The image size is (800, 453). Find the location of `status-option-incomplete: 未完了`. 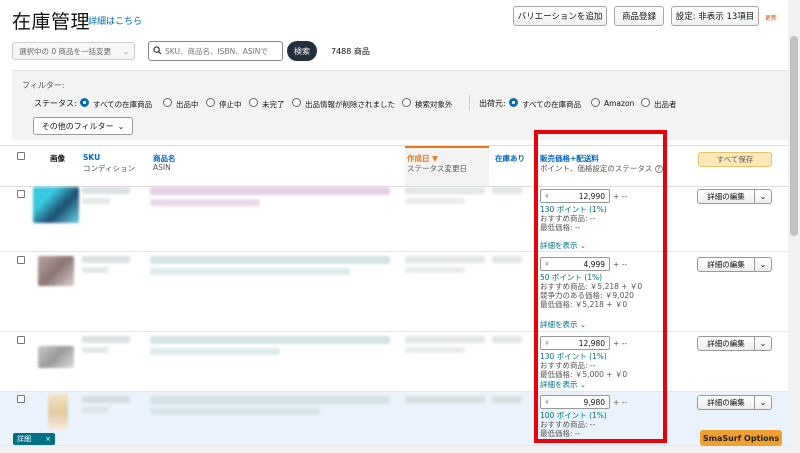

status-option-incomplete: 未完了 is located at coordinates (273, 104).